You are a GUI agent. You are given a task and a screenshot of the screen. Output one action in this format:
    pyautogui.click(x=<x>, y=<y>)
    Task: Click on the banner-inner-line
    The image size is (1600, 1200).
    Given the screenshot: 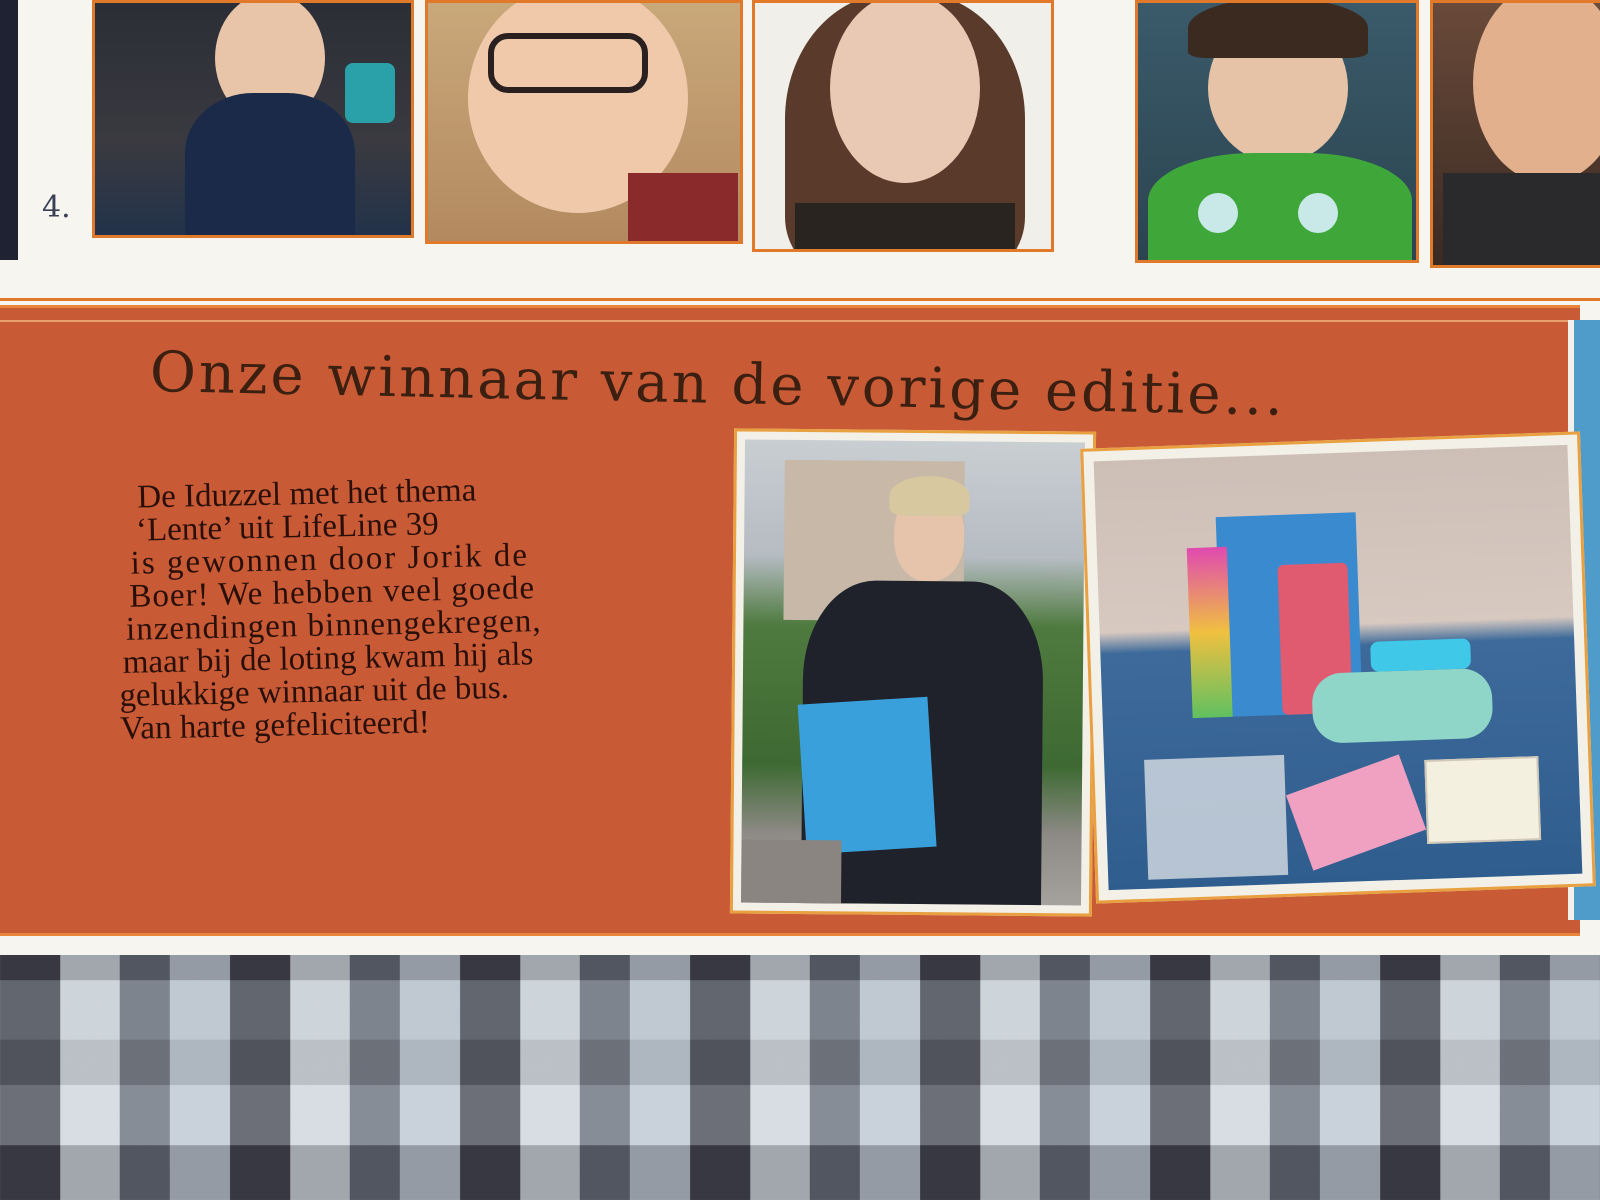 What is the action you would take?
    pyautogui.click(x=785, y=321)
    